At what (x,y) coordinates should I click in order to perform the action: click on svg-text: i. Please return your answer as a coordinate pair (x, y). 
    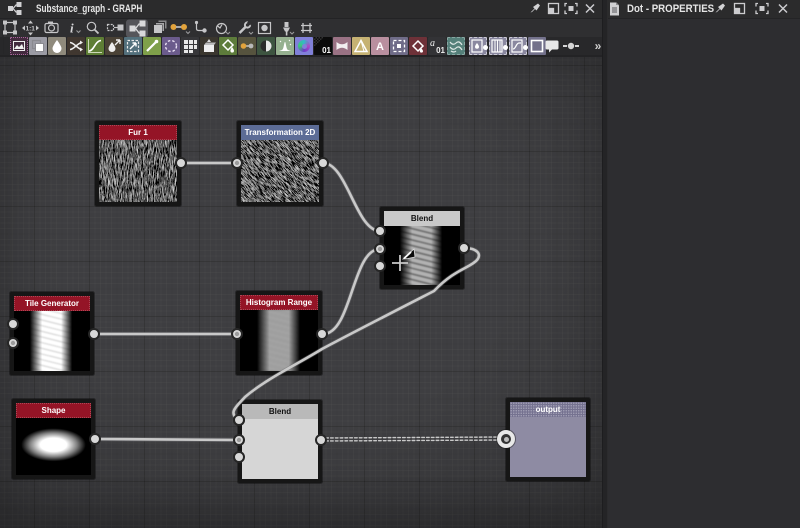
    Looking at the image, I should click on (72, 28).